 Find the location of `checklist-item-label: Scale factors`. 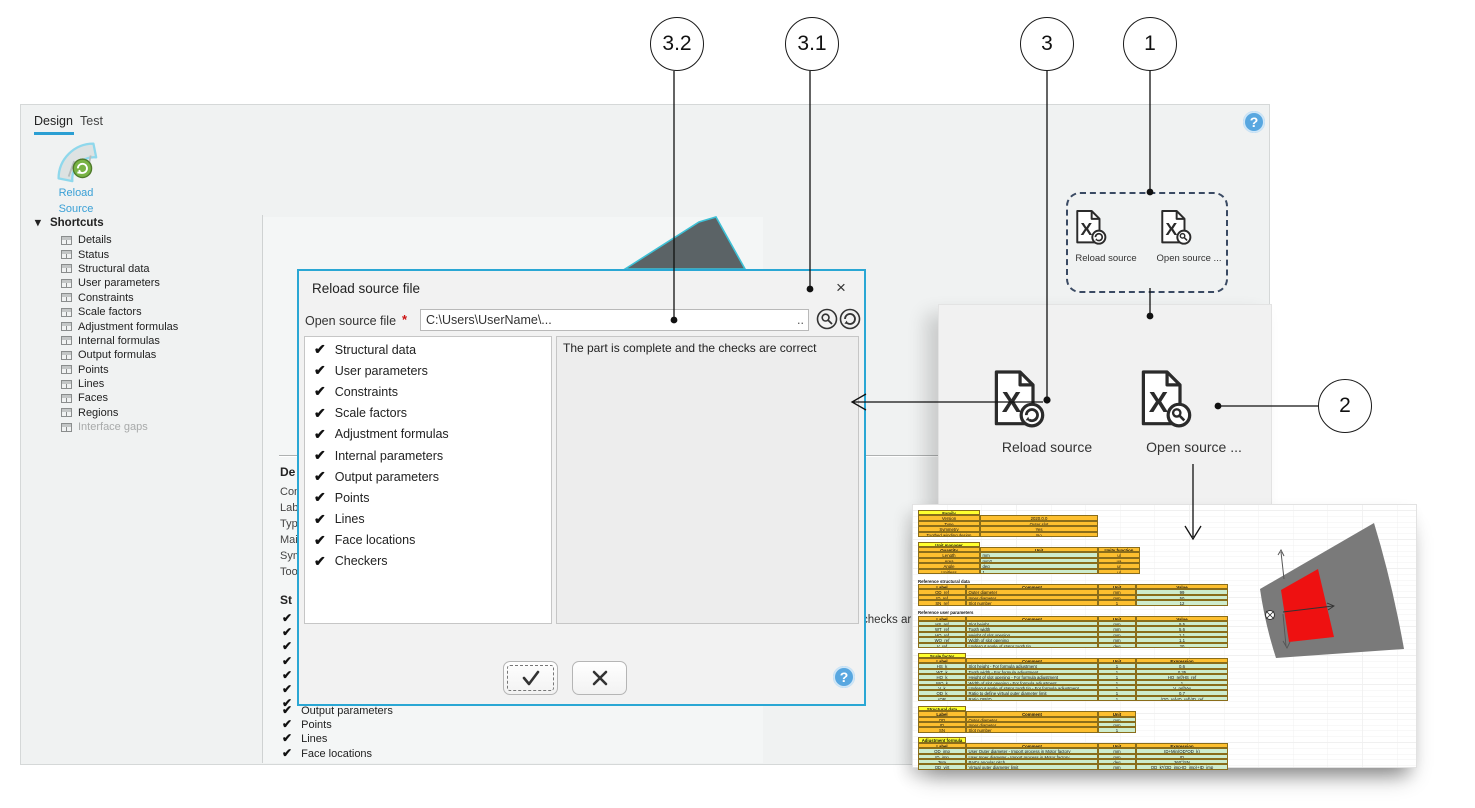

checklist-item-label: Scale factors is located at coordinates (370, 413).